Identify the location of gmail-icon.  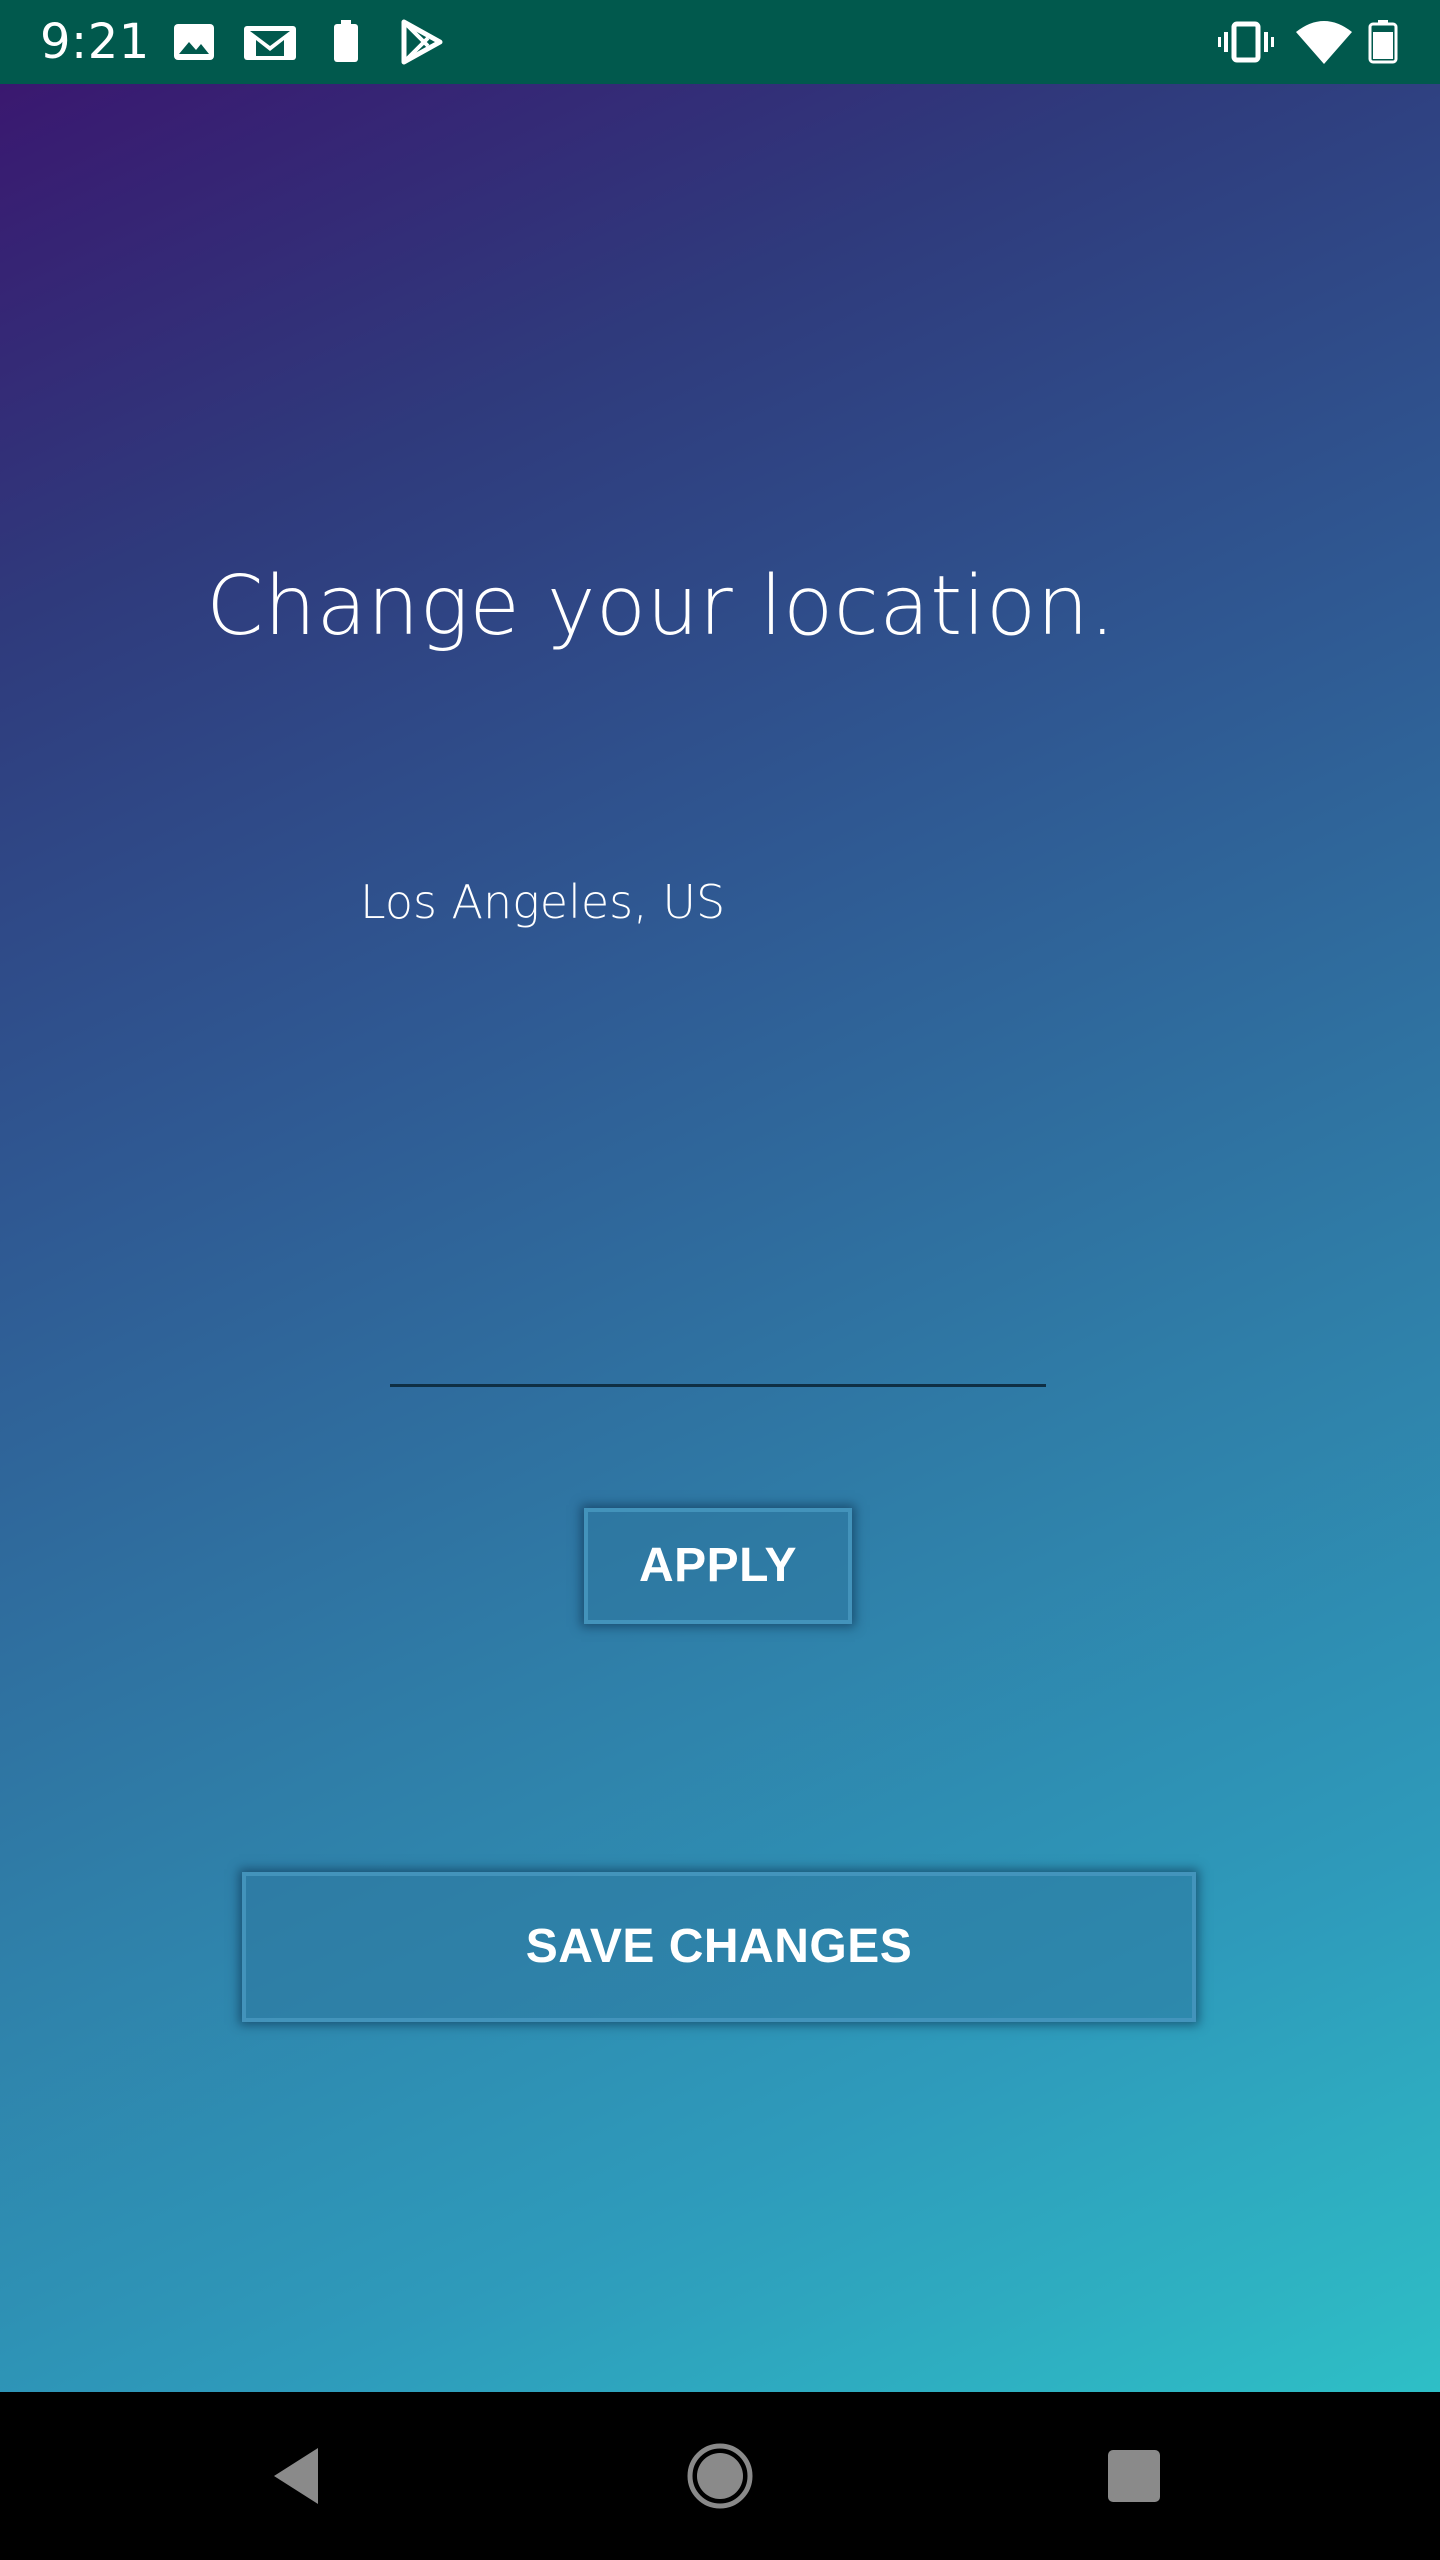
(270, 42).